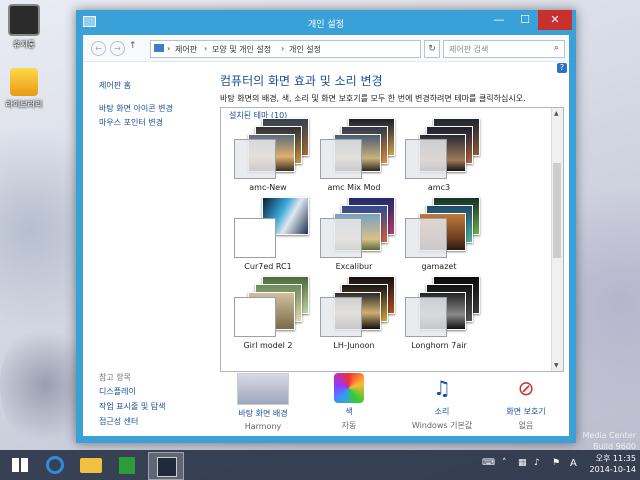 Image resolution: width=640 pixels, height=480 pixels. What do you see at coordinates (504, 463) in the screenshot?
I see `show-hidden-icons: ˄` at bounding box center [504, 463].